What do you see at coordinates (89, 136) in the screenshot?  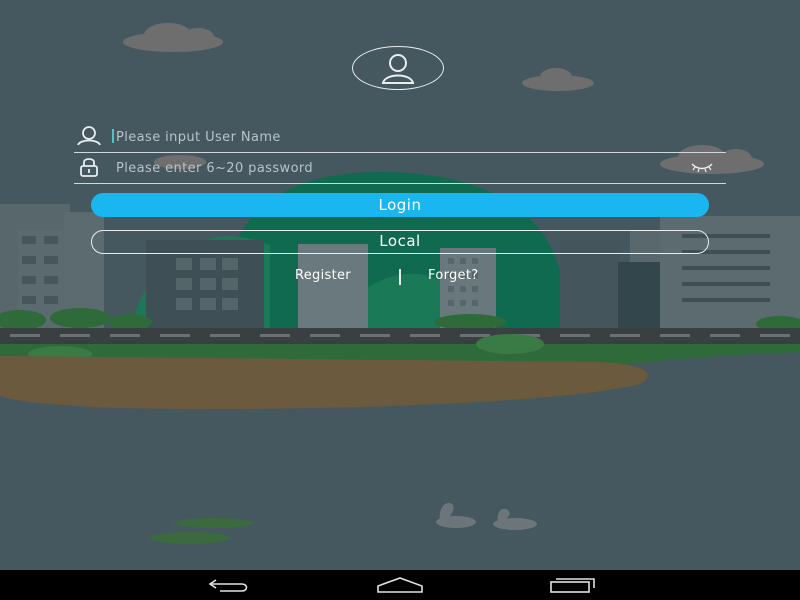 I see `user-icon` at bounding box center [89, 136].